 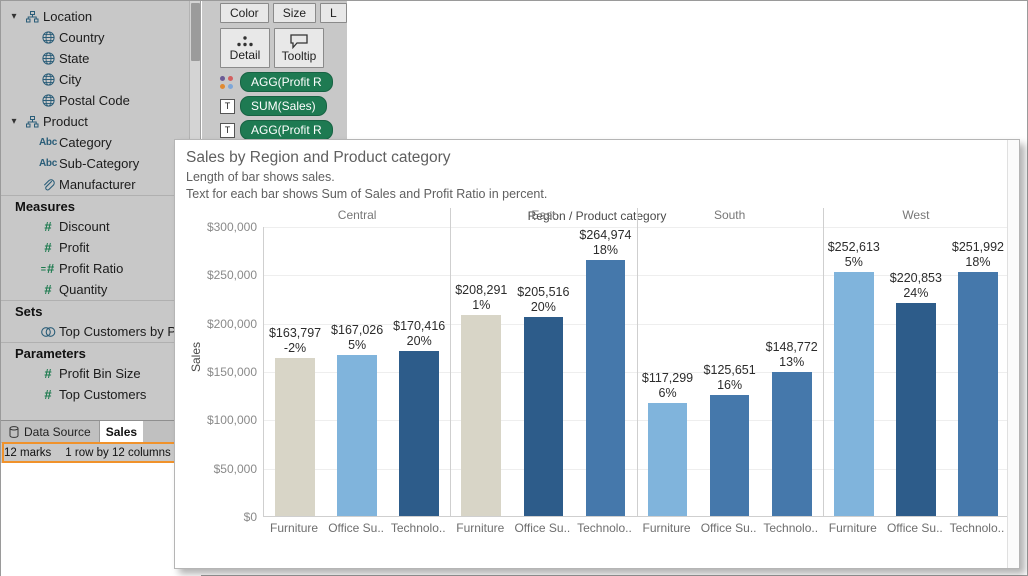 I want to click on data-field-postal-code: Postal Code, so click(x=95, y=100).